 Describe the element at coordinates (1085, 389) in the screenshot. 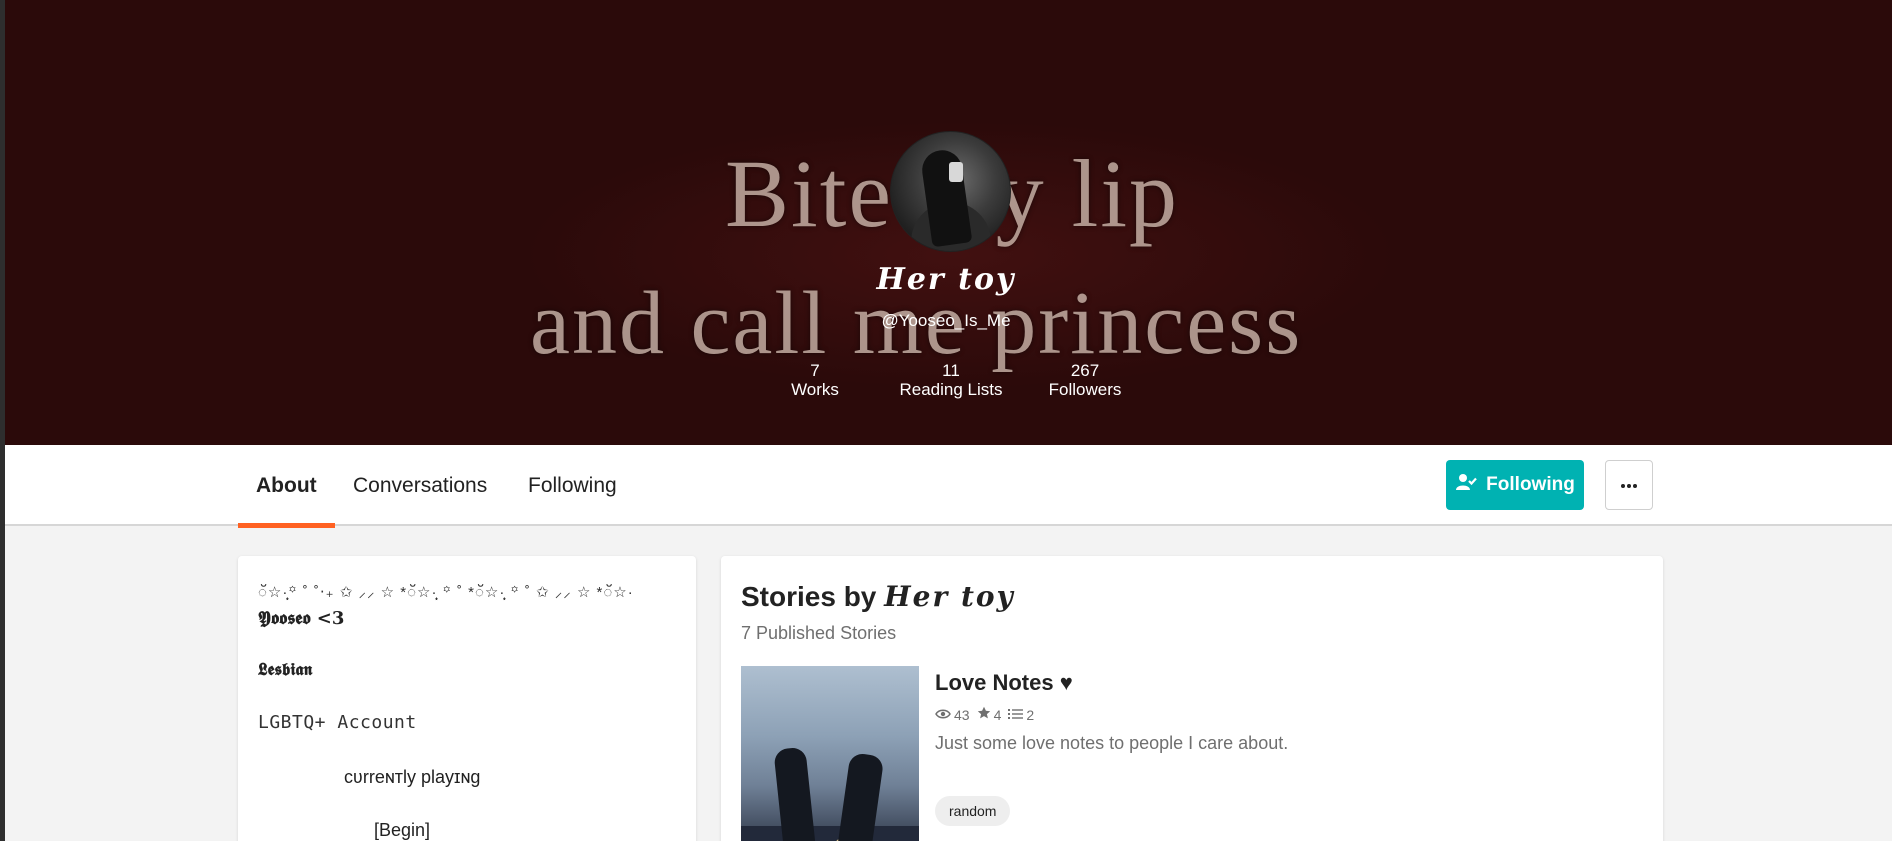

I see `stat-followers-label: Followers` at that location.